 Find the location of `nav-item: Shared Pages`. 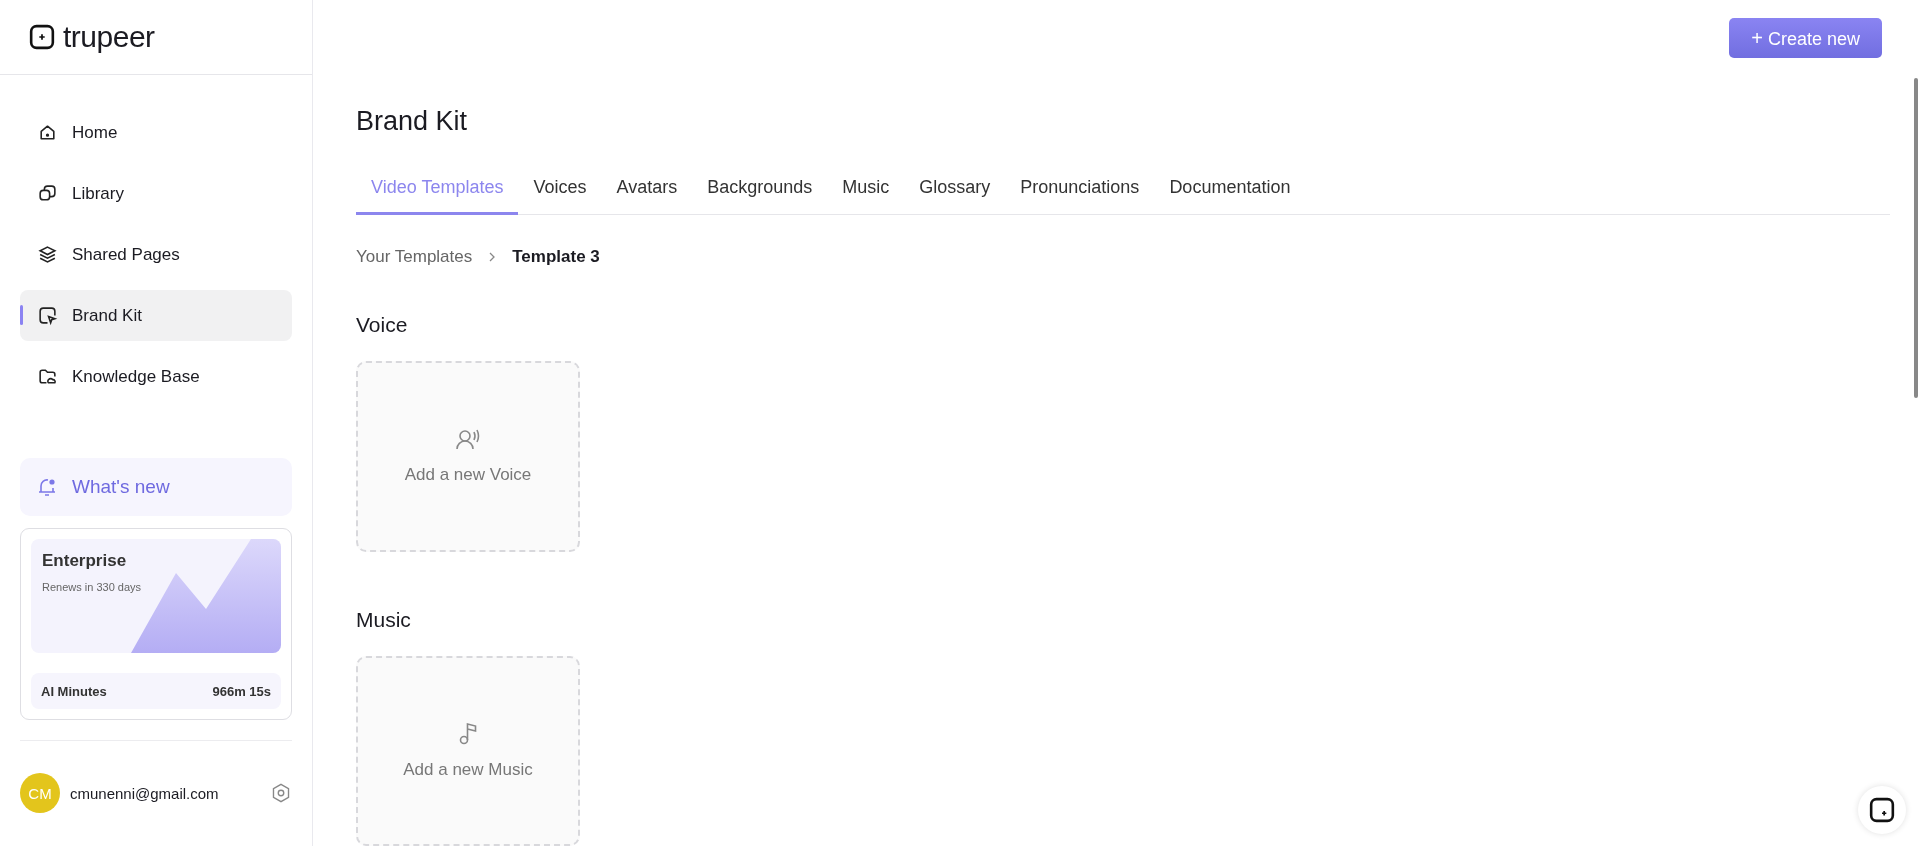

nav-item: Shared Pages is located at coordinates (156, 254).